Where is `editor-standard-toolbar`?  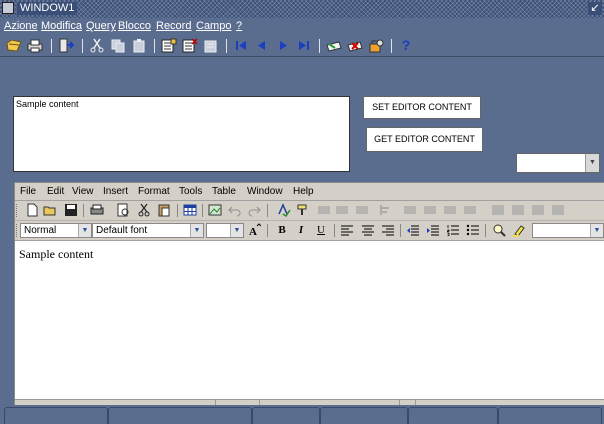
editor-standard-toolbar is located at coordinates (309, 211).